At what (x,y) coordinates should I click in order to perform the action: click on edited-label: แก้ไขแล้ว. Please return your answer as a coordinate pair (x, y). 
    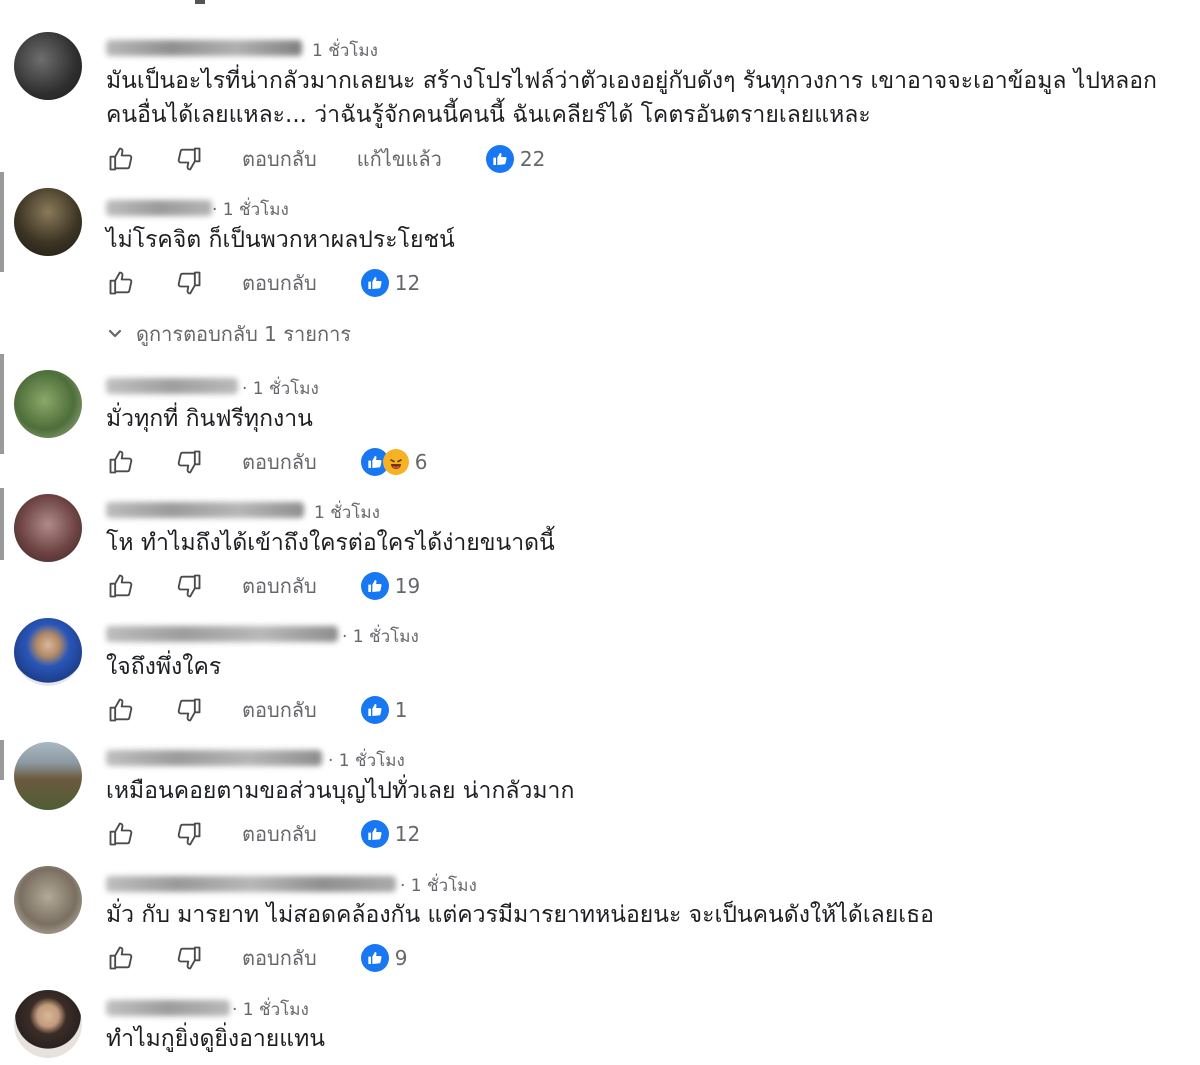
    Looking at the image, I should click on (399, 159).